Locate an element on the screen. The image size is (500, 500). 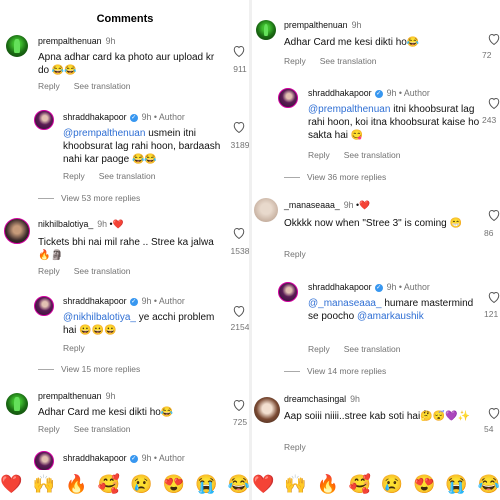
comment-username: nikhilbalotiya_ 9h •❤️ is located at coordinates (81, 224).